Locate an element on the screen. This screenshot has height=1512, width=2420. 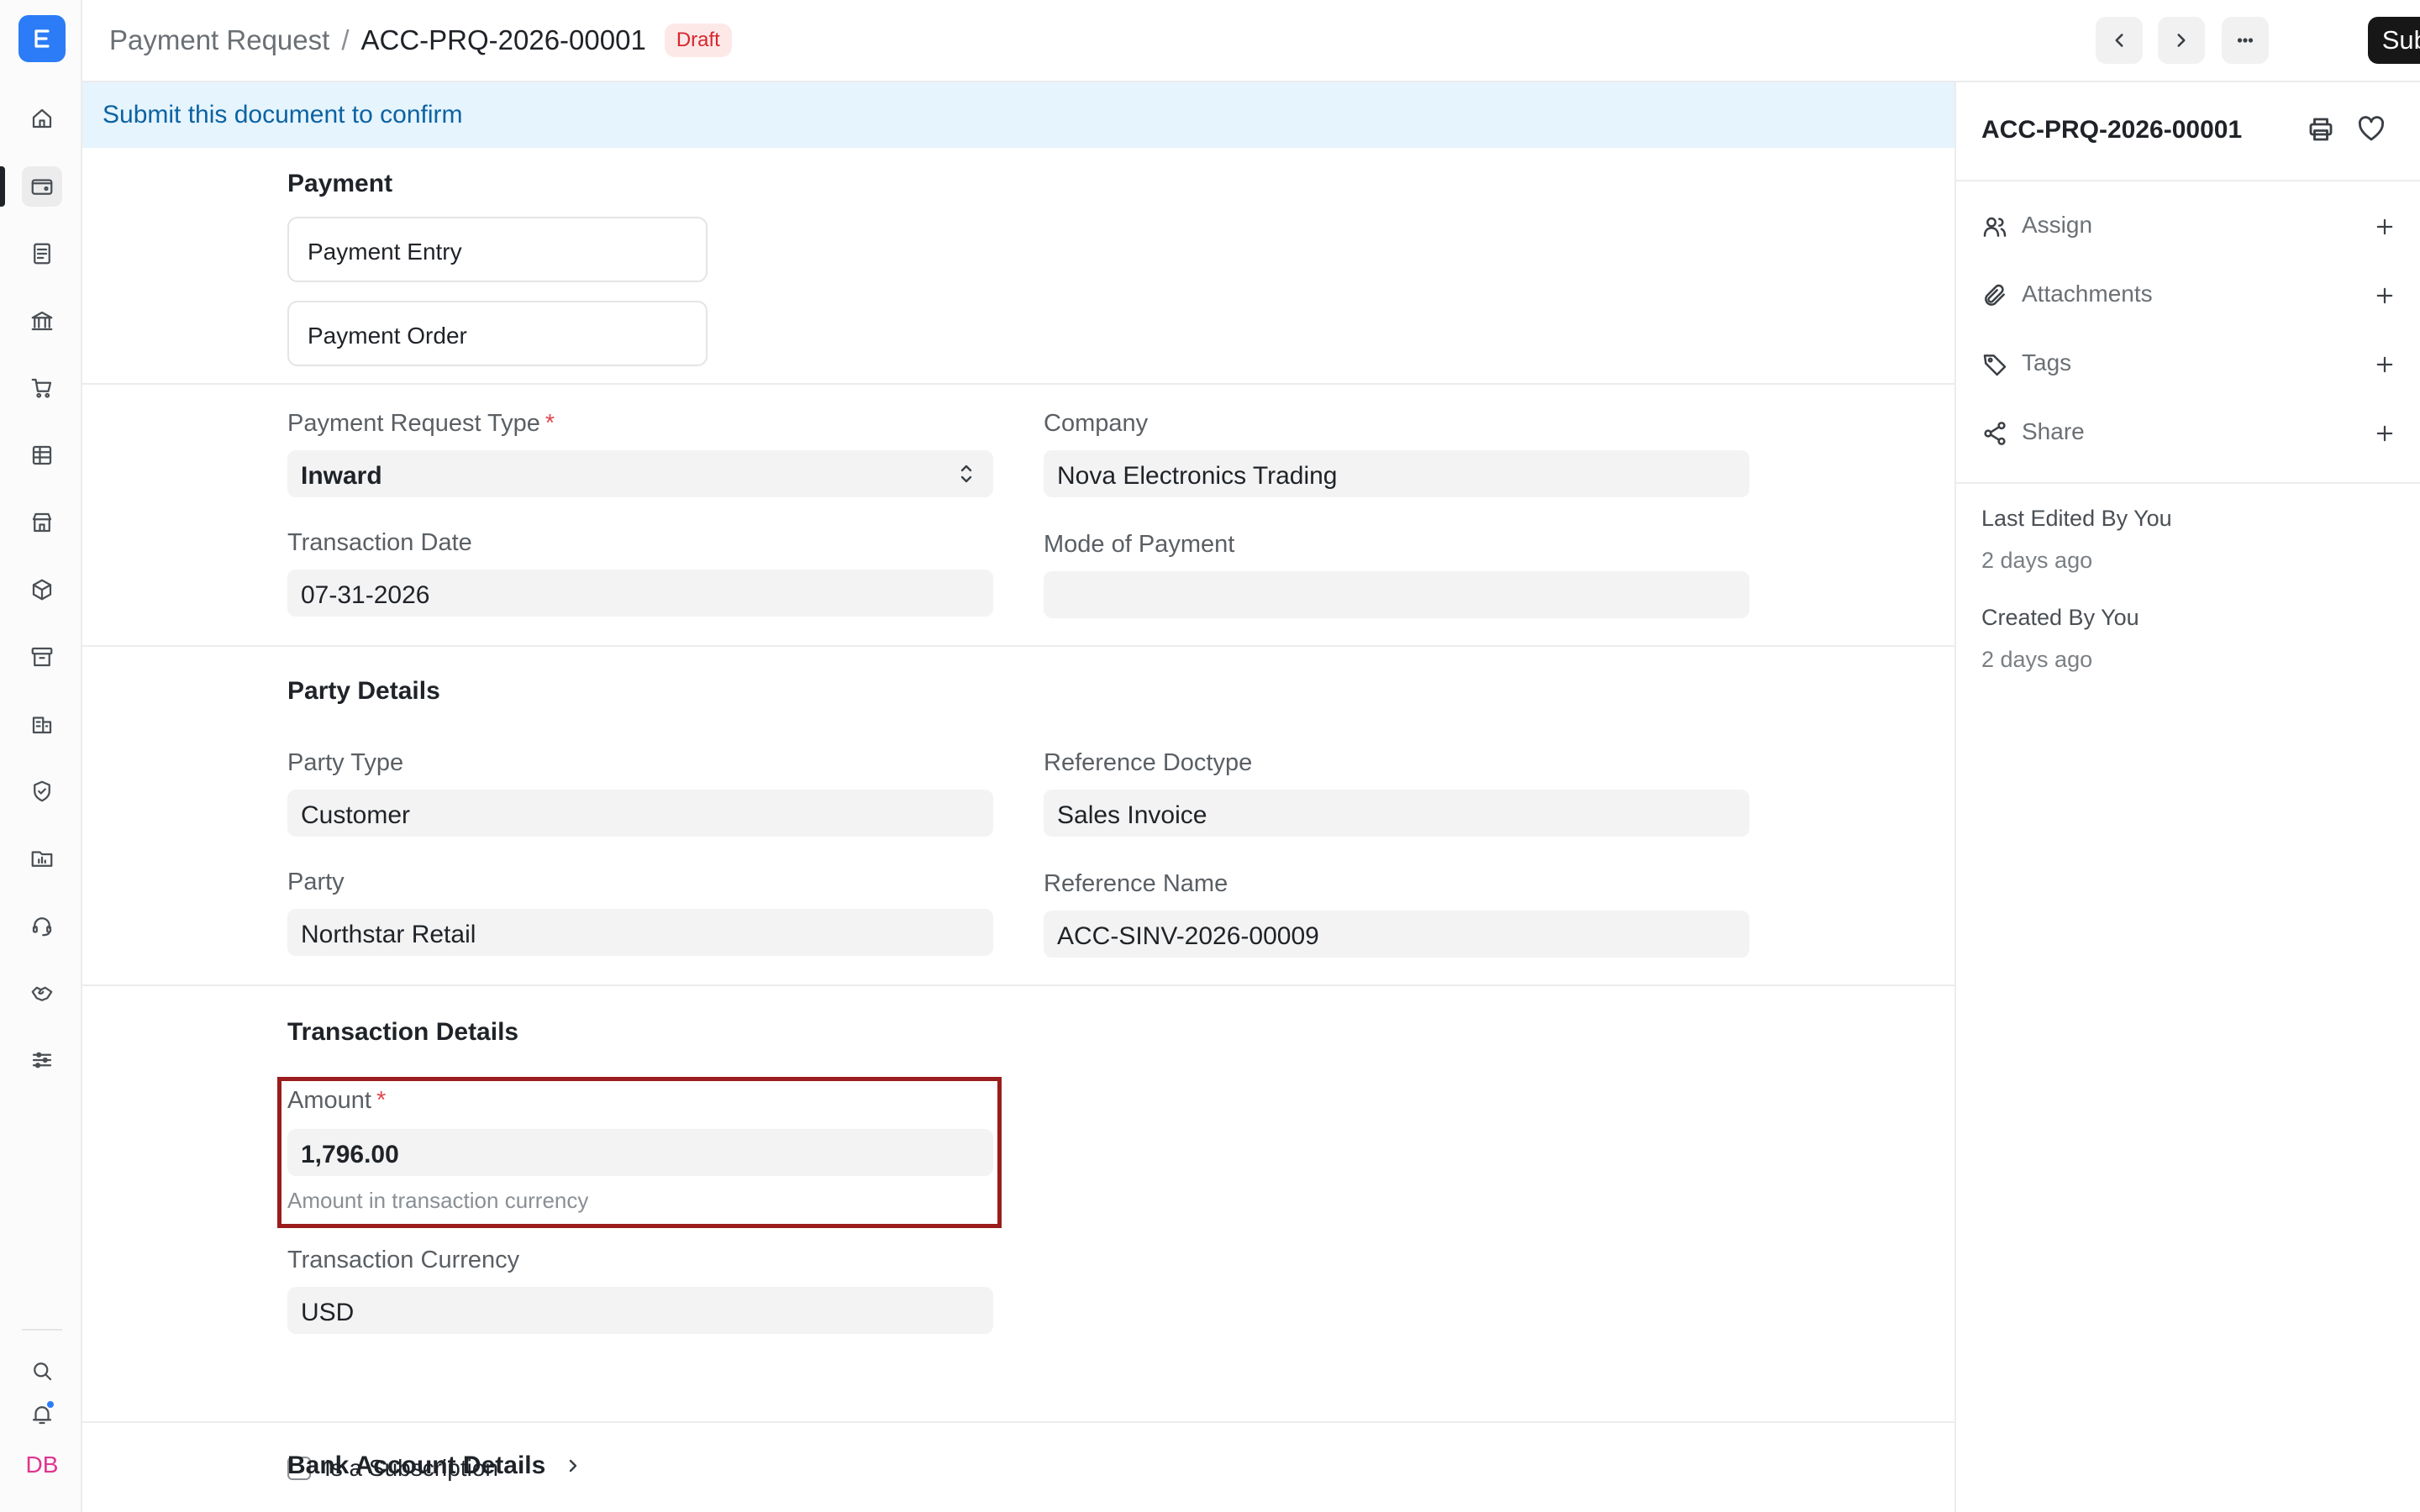
section-toggle-bank-account-details: Bank Account Details is located at coordinates (434, 1466).